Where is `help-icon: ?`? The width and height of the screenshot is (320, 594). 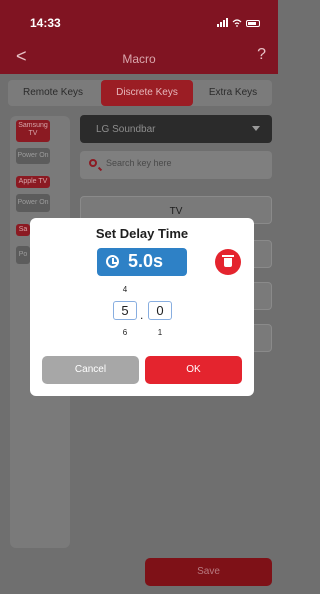 help-icon: ? is located at coordinates (261, 55).